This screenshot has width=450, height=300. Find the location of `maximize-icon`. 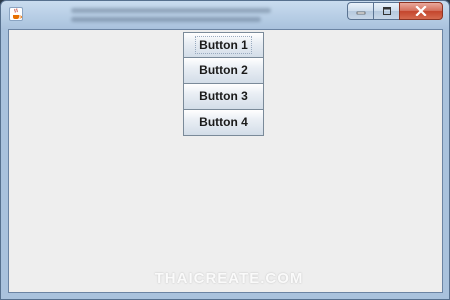

maximize-icon is located at coordinates (386, 11).